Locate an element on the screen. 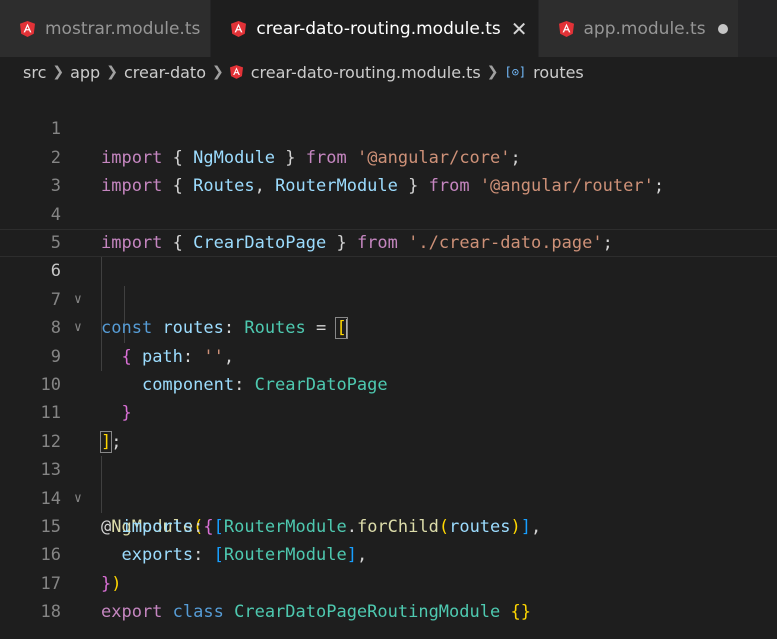 Image resolution: width=777 pixels, height=639 pixels. variable-symbol-icon: [⊙] is located at coordinates (515, 72).